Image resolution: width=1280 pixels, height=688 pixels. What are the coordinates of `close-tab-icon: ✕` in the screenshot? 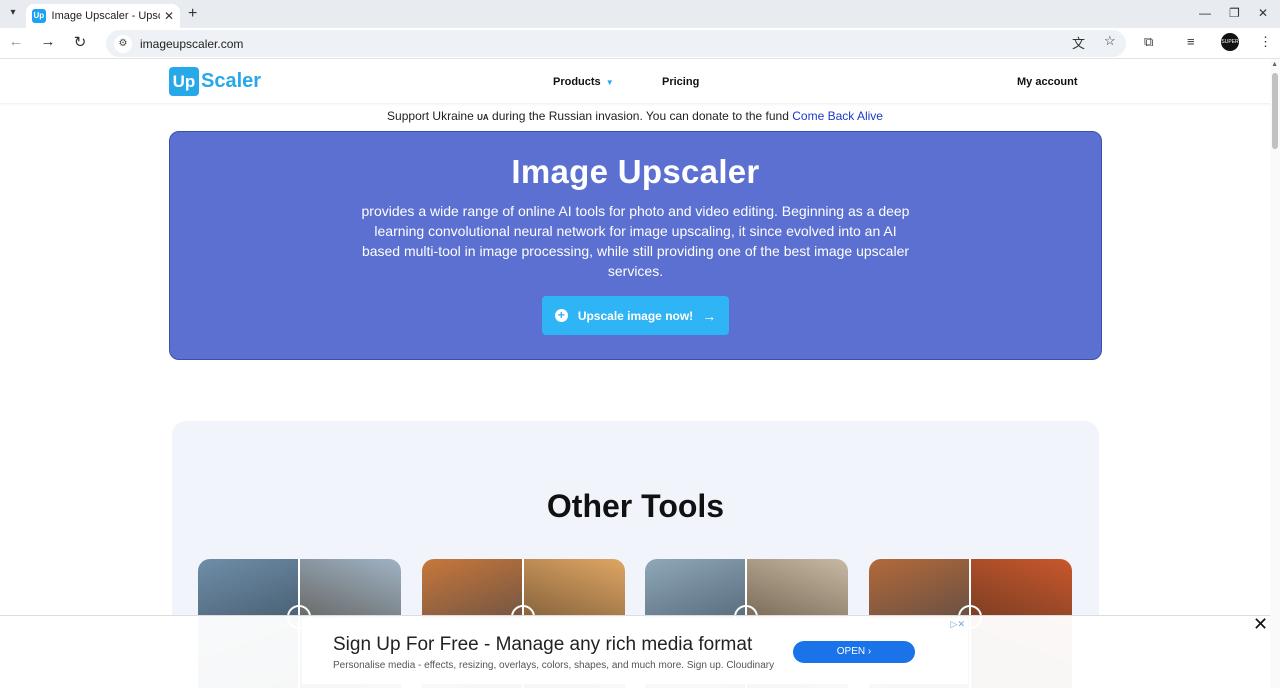 It's located at (169, 16).